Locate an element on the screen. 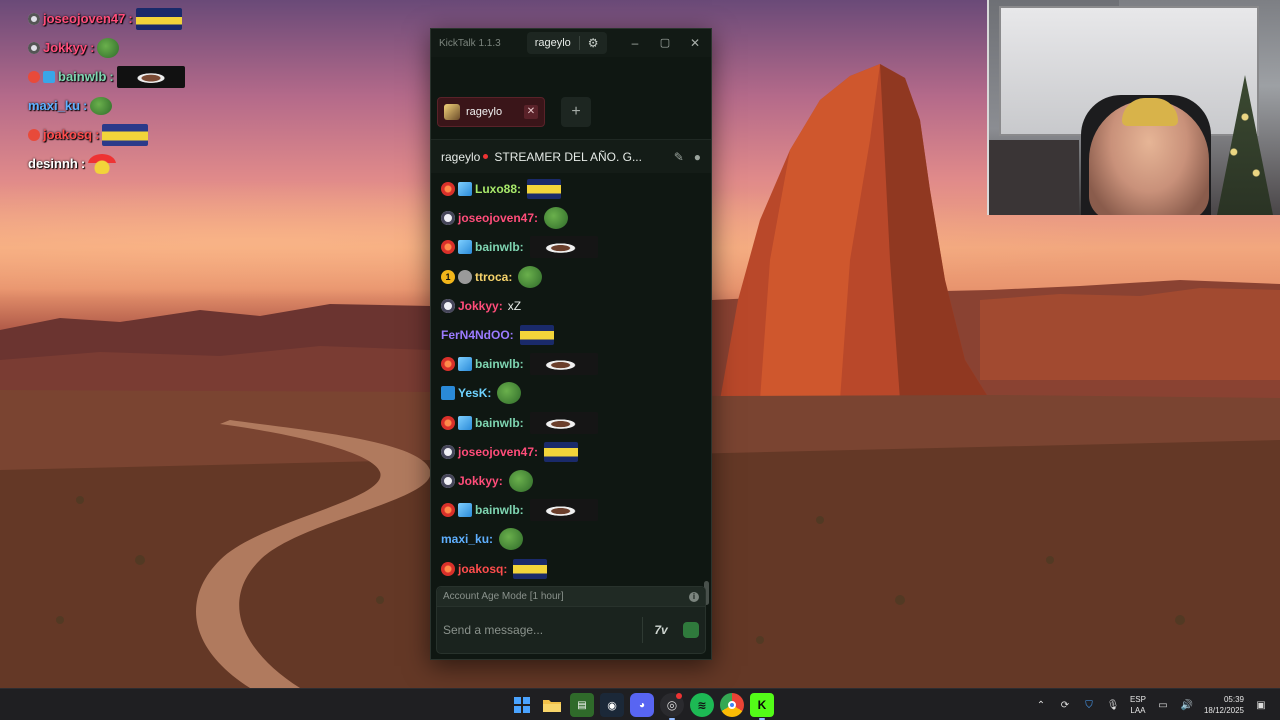 This screenshot has width=1280, height=720. sync-icon: ⟳ is located at coordinates (1065, 705).